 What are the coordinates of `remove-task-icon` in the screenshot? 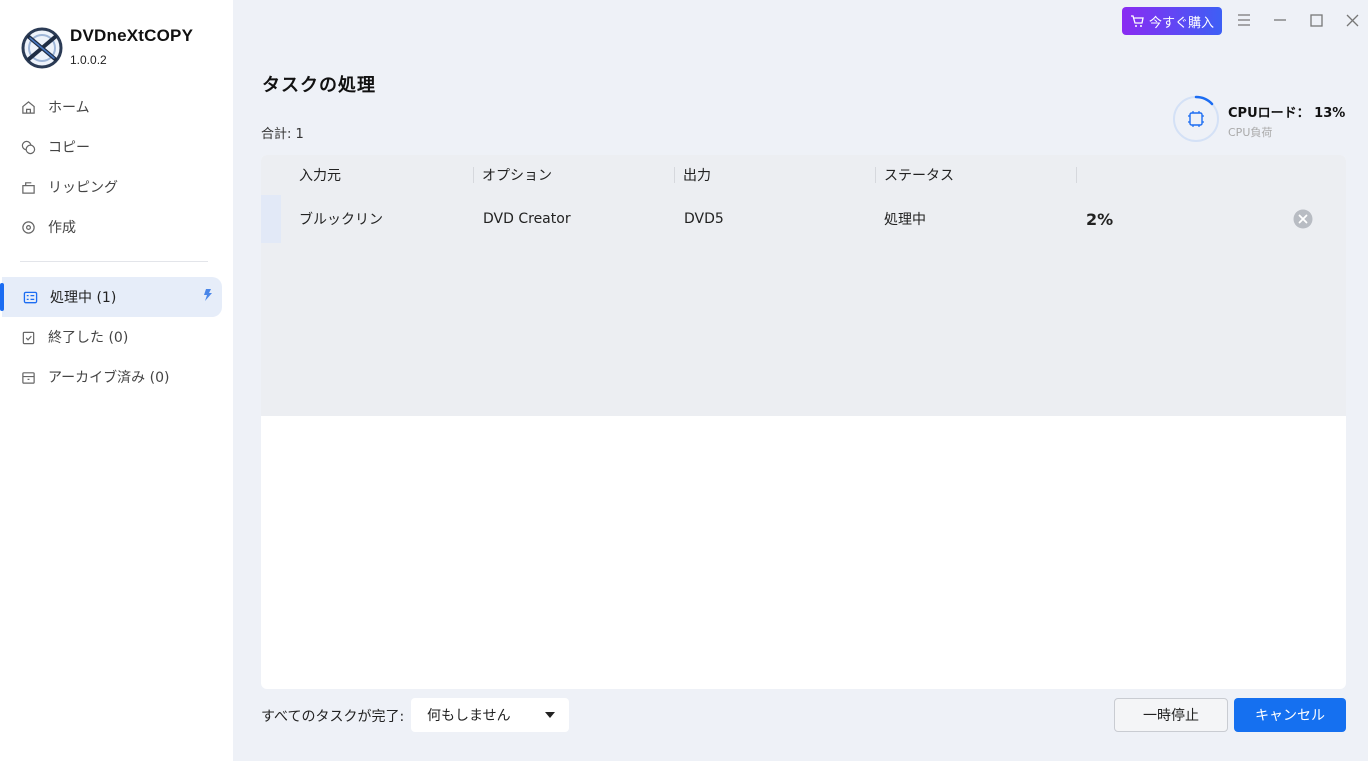 It's located at (1303, 219).